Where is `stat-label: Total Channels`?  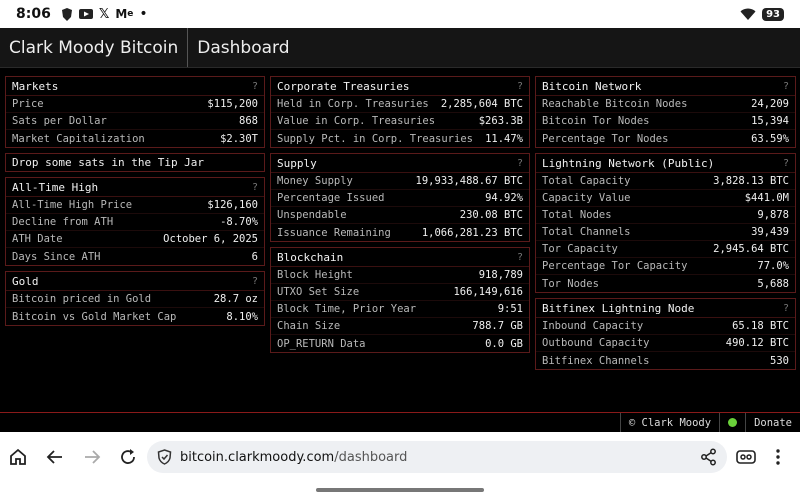
stat-label: Total Channels is located at coordinates (586, 232).